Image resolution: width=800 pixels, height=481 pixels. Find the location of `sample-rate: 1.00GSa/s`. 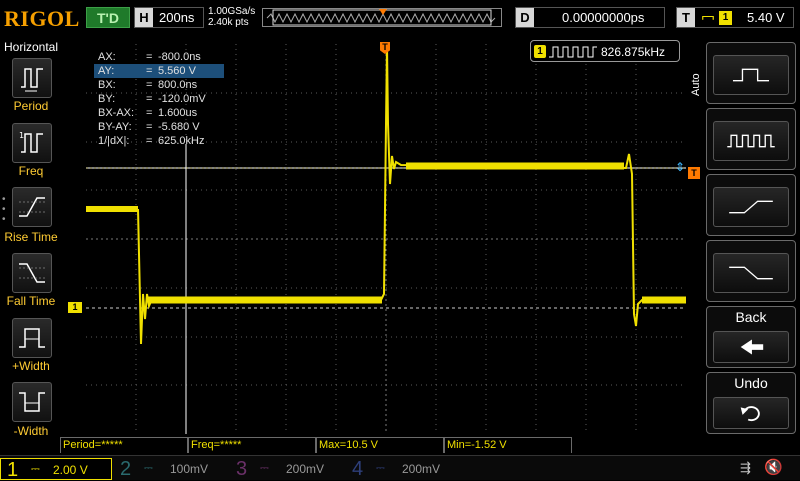

sample-rate: 1.00GSa/s is located at coordinates (232, 11).